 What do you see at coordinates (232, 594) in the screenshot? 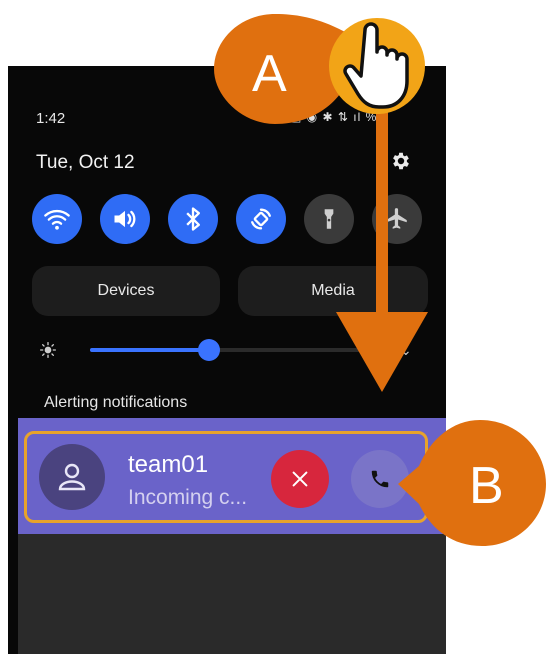
I see `empty-notification-area` at bounding box center [232, 594].